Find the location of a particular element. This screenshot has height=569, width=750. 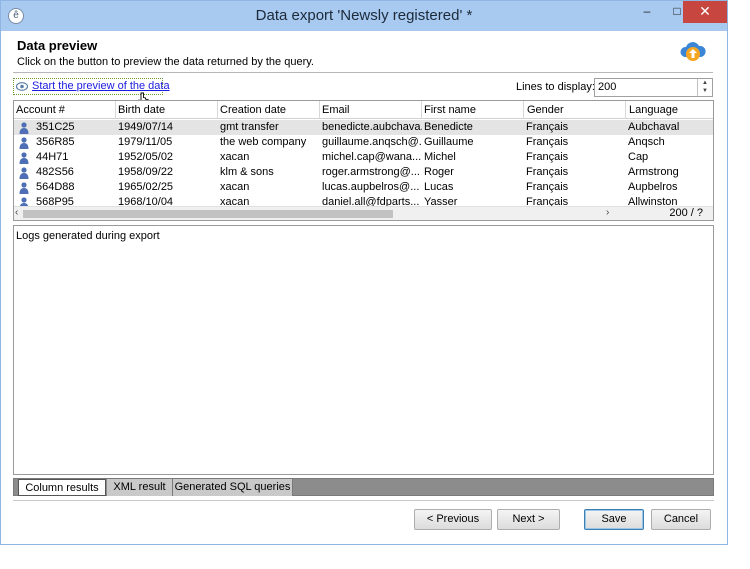

cell-account: 564D88 is located at coordinates (55, 187).